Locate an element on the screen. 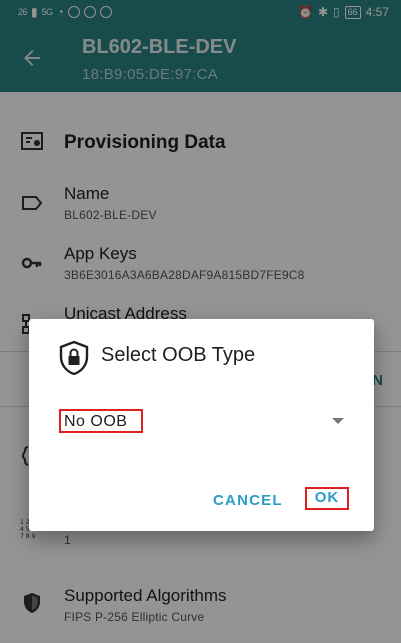 Image resolution: width=401 pixels, height=643 pixels. dialog-title: Select OOB Type is located at coordinates (178, 355).